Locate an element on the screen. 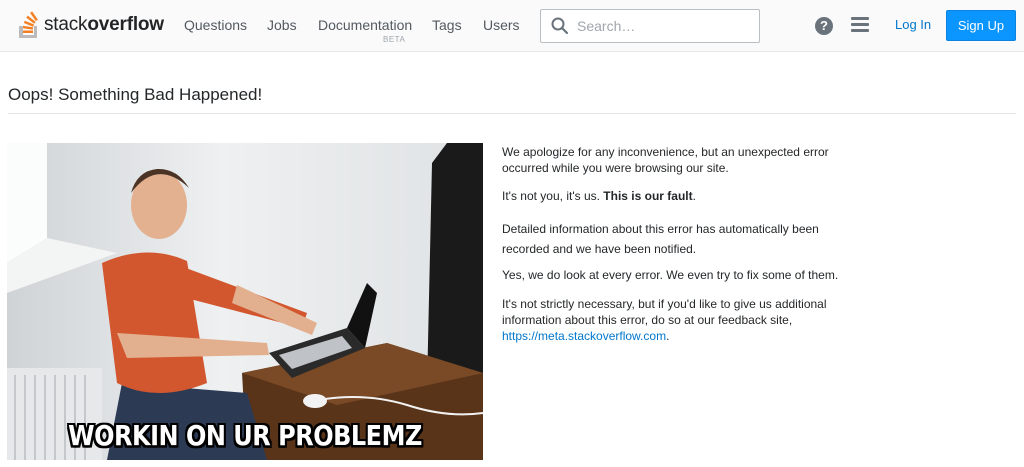 The height and width of the screenshot is (467, 1024). search-box is located at coordinates (650, 26).